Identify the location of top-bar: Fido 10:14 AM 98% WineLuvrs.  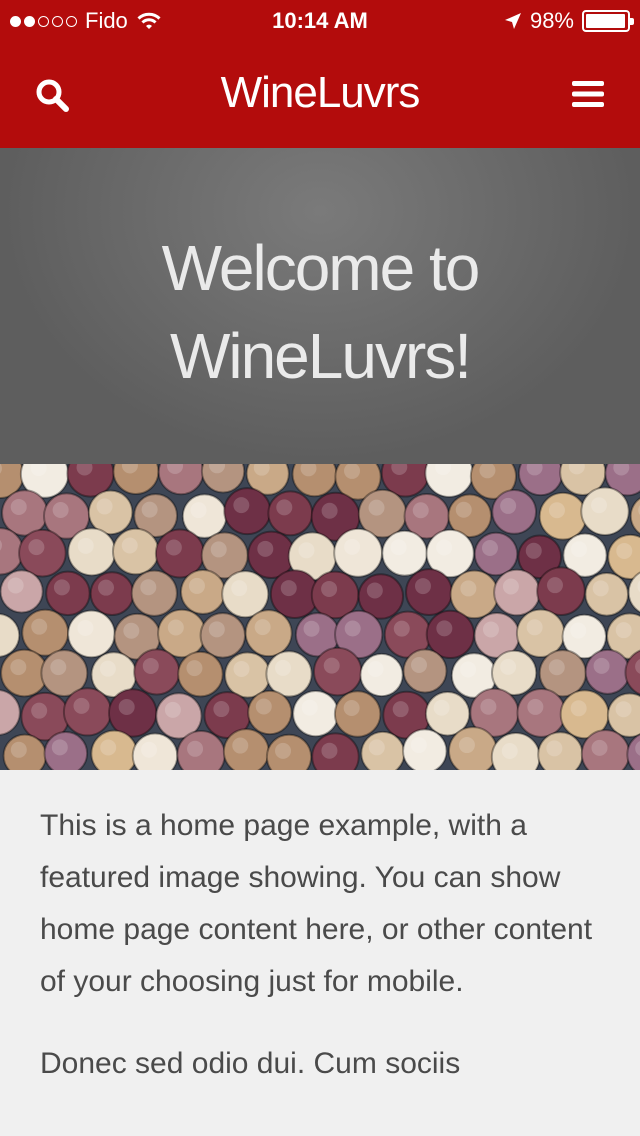
(320, 74).